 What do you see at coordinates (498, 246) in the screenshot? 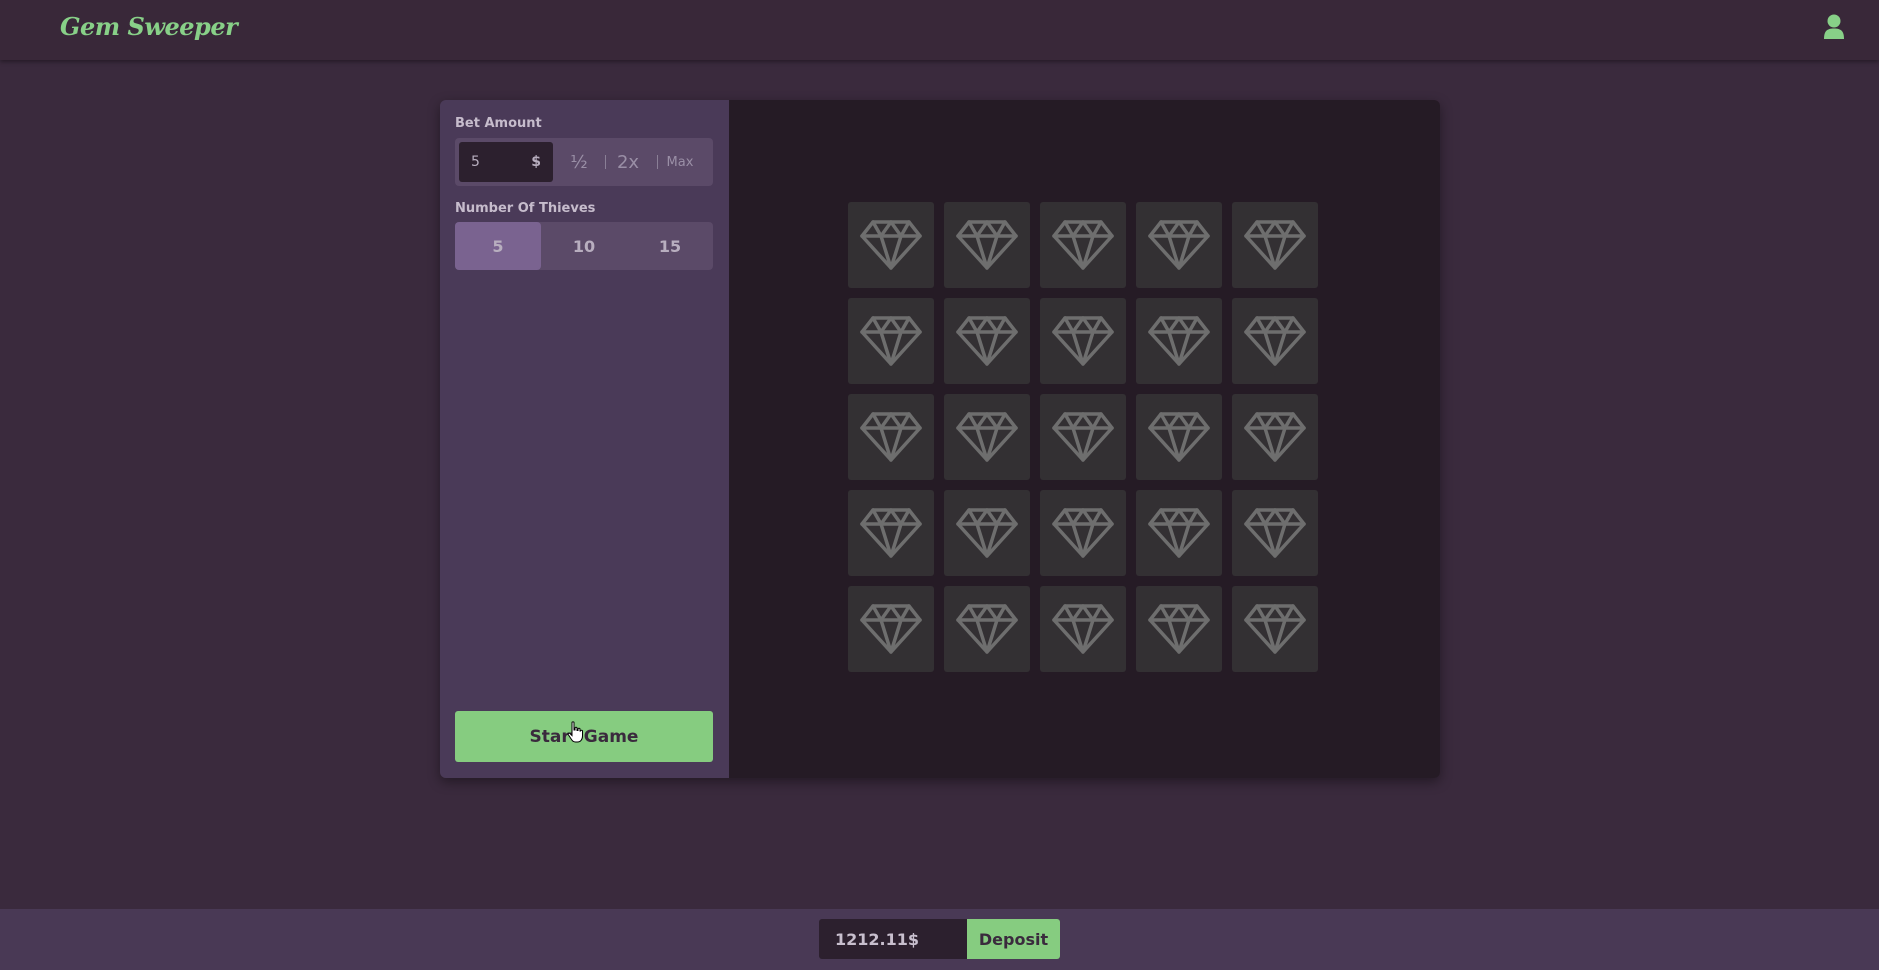
I see `thieves-option-5: 5` at bounding box center [498, 246].